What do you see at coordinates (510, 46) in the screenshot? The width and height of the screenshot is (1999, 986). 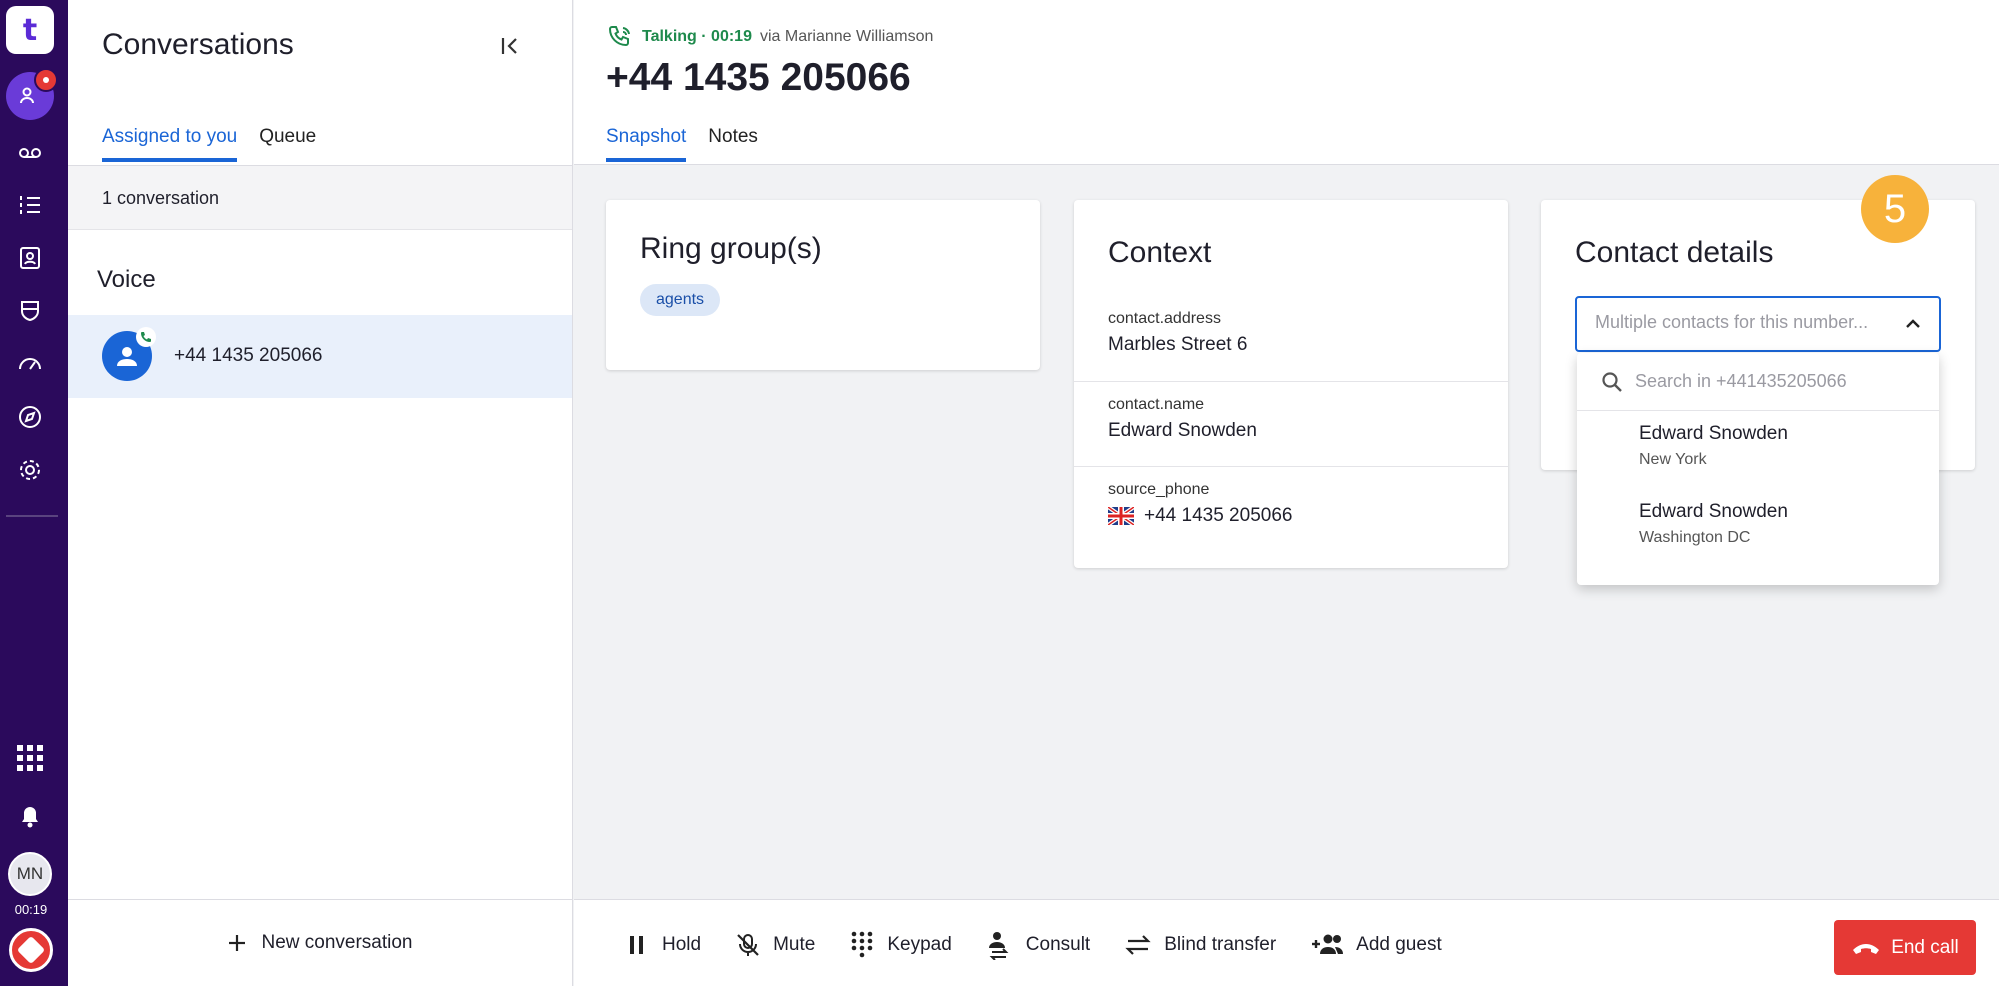 I see `collapse-panel-icon` at bounding box center [510, 46].